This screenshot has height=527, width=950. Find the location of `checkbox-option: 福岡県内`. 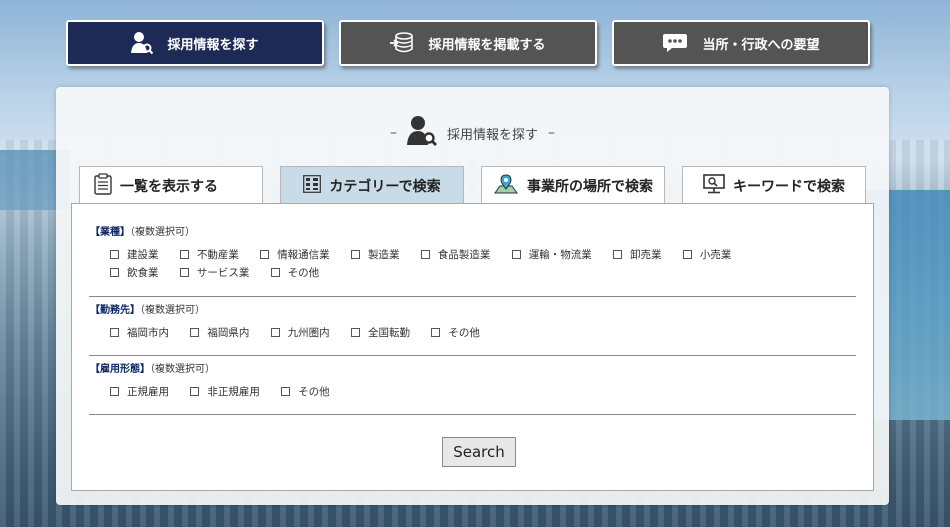

checkbox-option: 福岡県内 is located at coordinates (219, 333).